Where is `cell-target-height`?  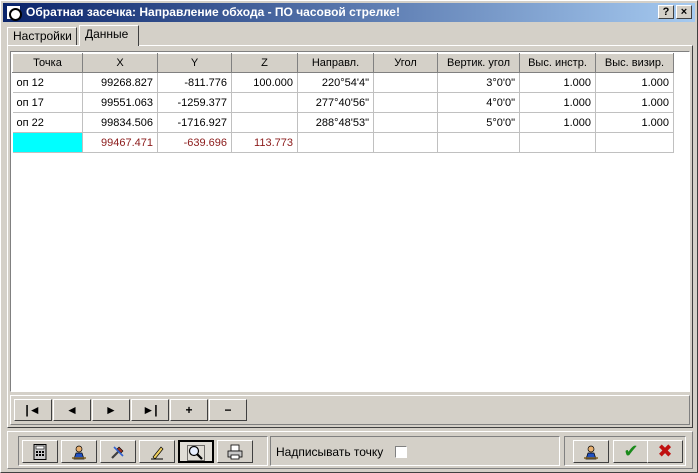
cell-target-height is located at coordinates (634, 142).